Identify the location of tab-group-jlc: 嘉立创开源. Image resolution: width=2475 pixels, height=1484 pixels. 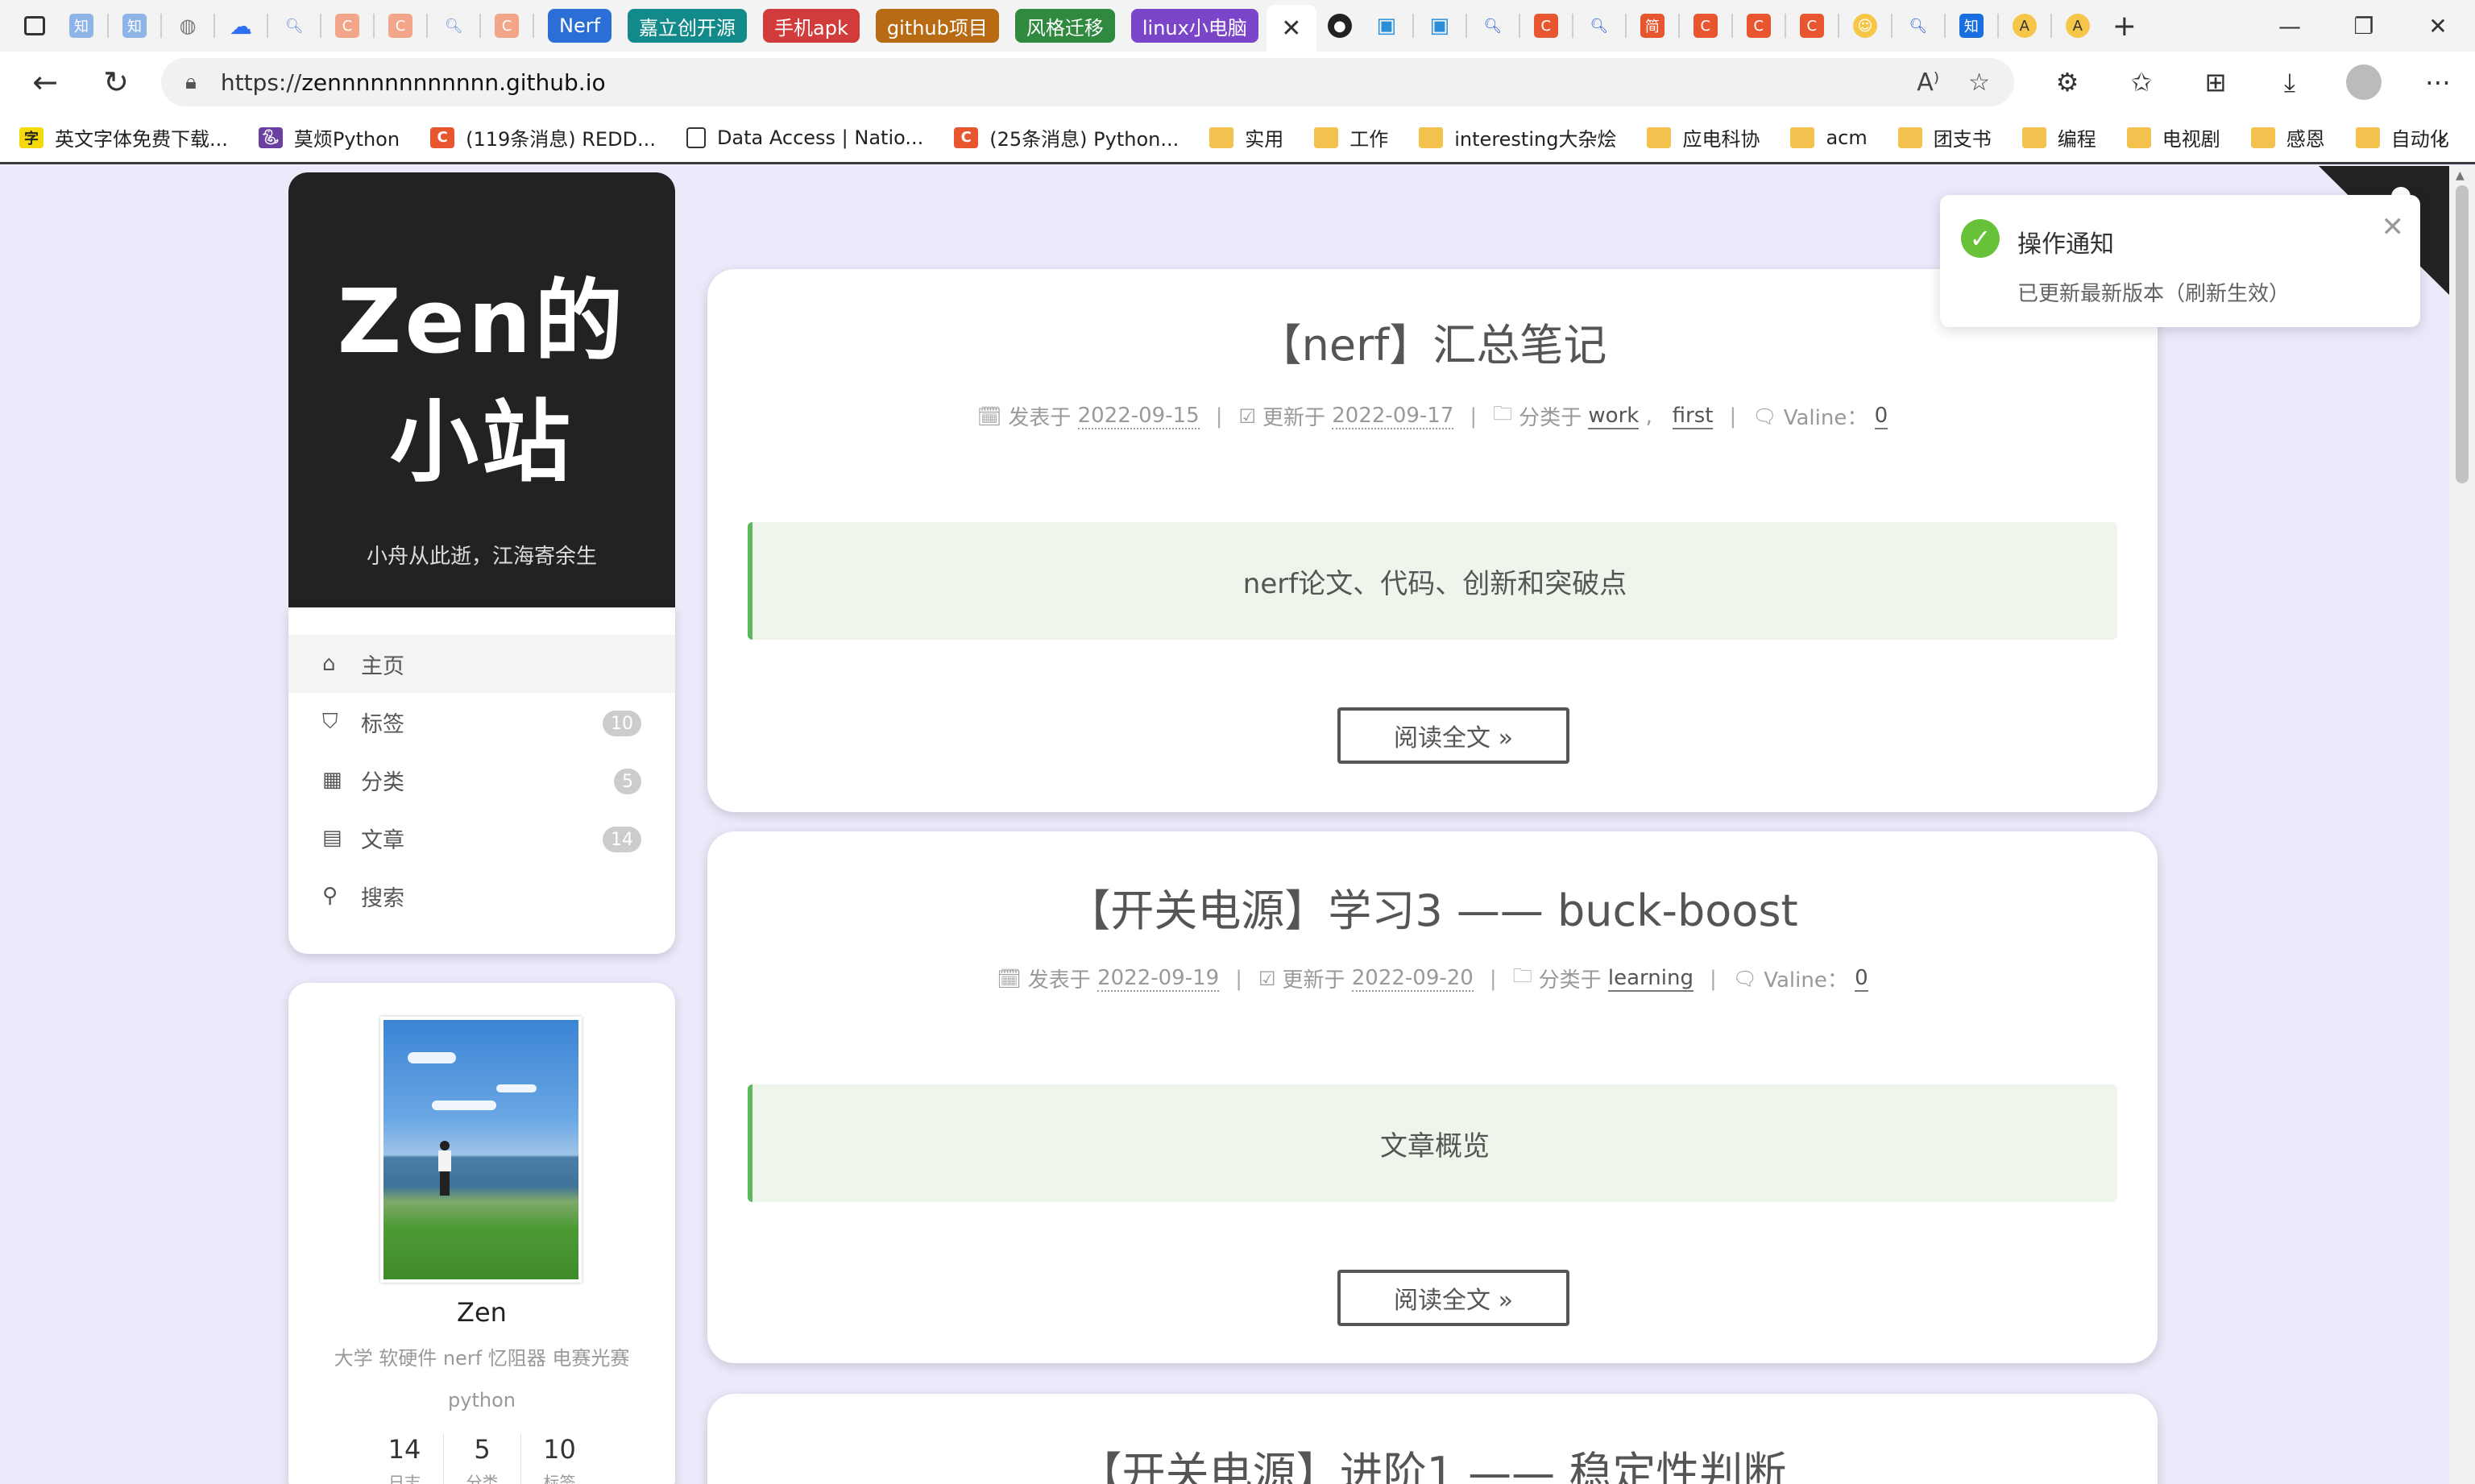
(688, 26).